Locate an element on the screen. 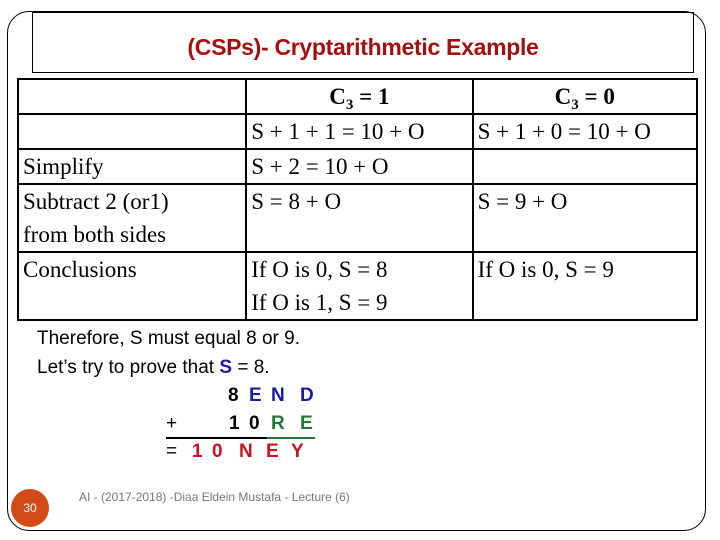 This screenshot has height=540, width=720. header-value: = 0 is located at coordinates (596, 96).